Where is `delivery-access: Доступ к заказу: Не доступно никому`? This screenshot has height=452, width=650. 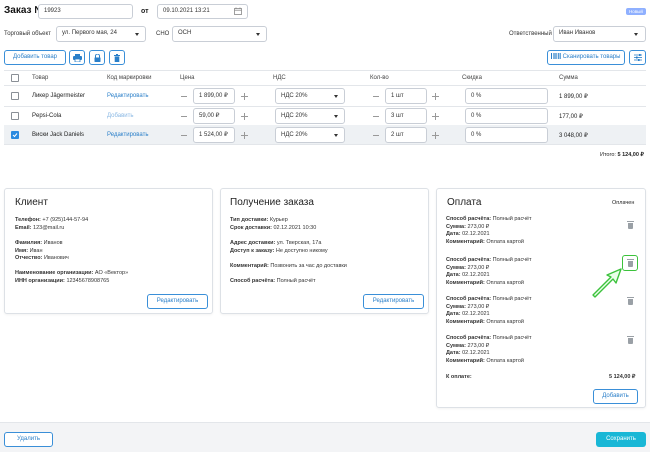 delivery-access: Доступ к заказу: Не доступно никому is located at coordinates (279, 252).